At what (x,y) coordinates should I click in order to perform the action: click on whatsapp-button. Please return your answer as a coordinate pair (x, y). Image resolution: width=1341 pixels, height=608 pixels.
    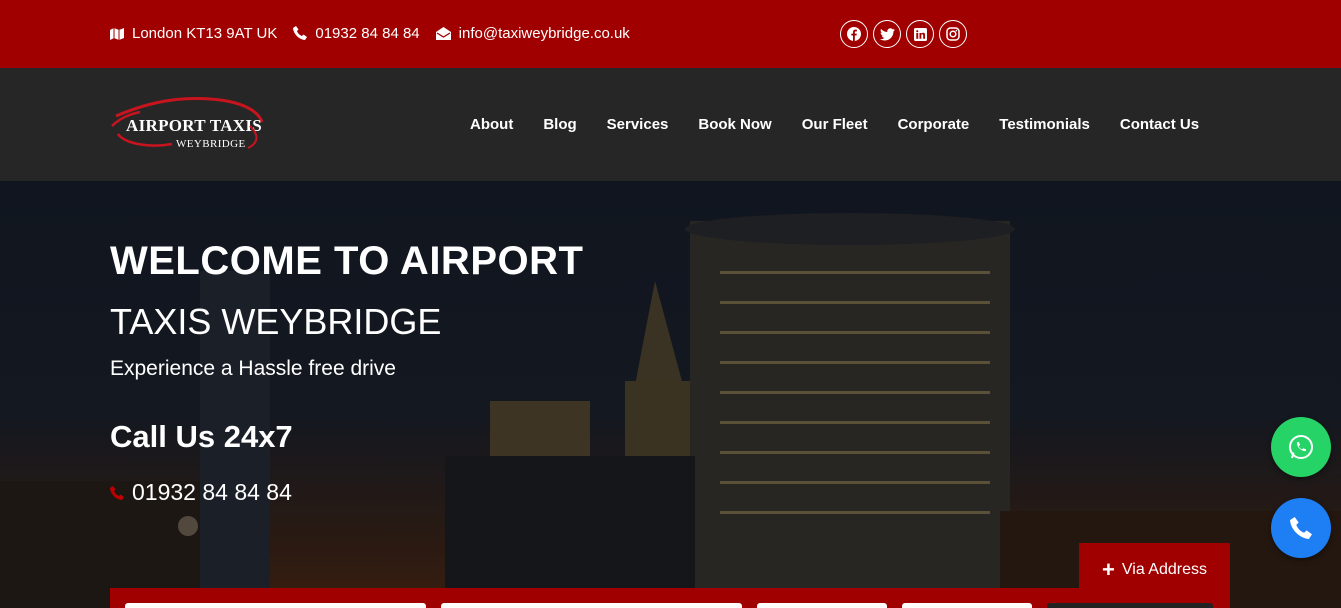
    Looking at the image, I should click on (1301, 447).